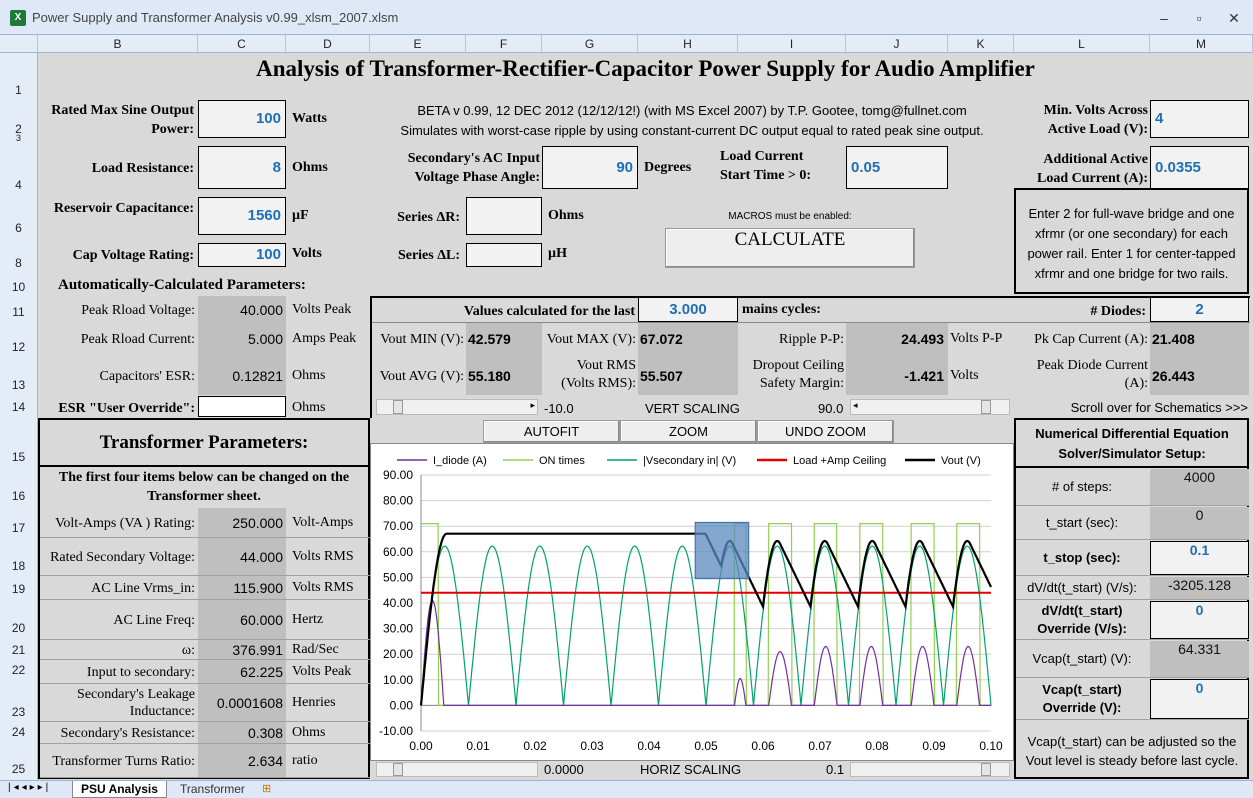 This screenshot has width=1253, height=798. I want to click on column-header: B, so click(118, 44).